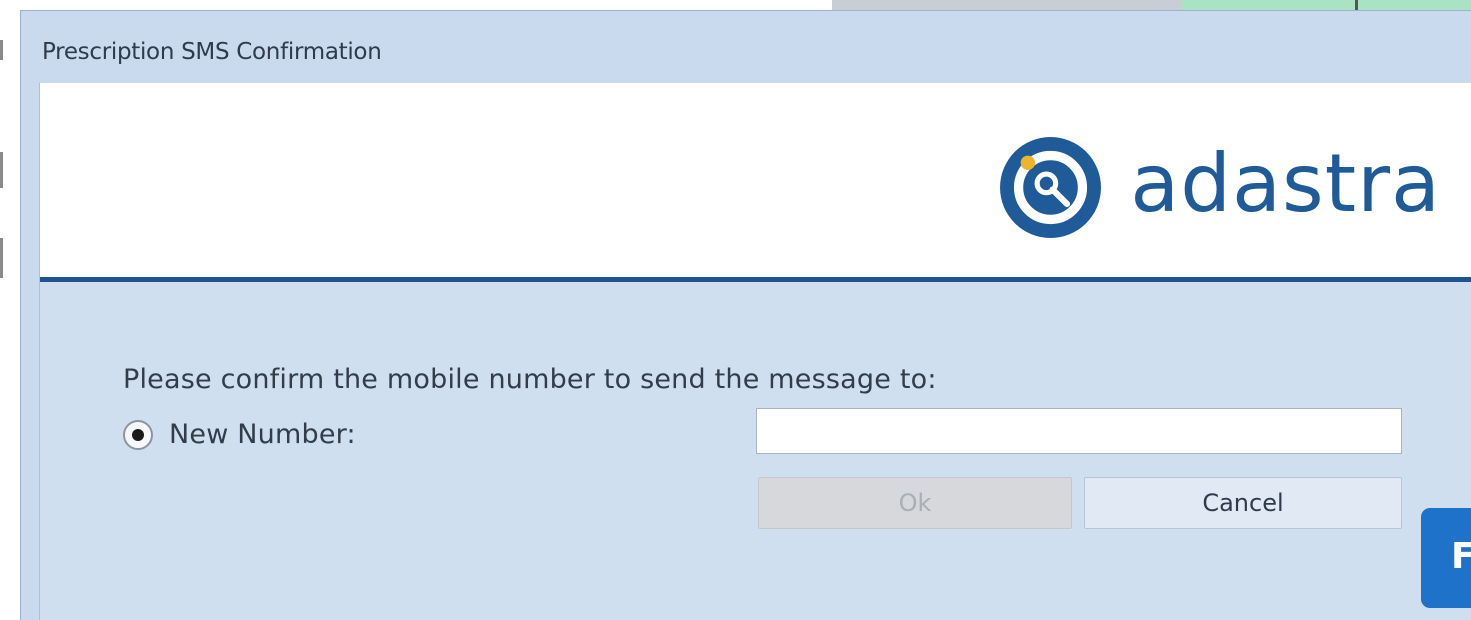  I want to click on new-number-radio, so click(138, 434).